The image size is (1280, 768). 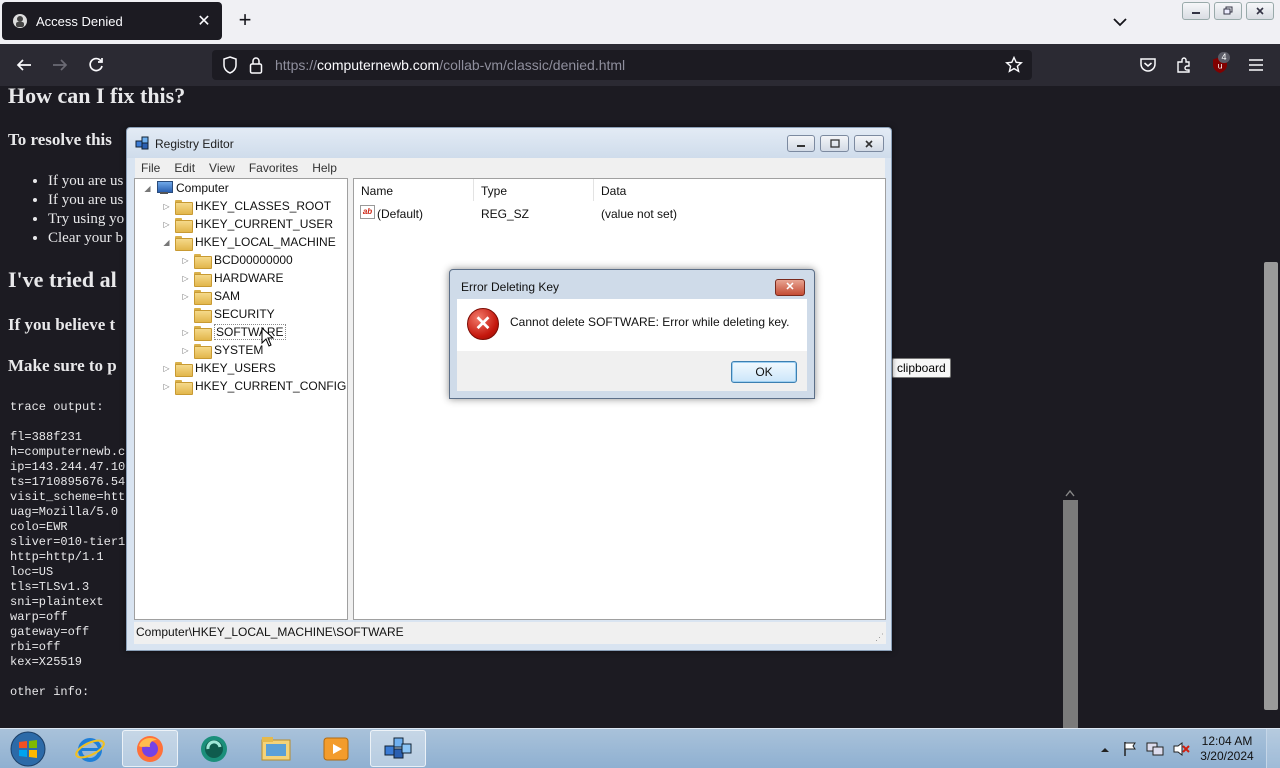 I want to click on back-icon, so click(x=24, y=65).